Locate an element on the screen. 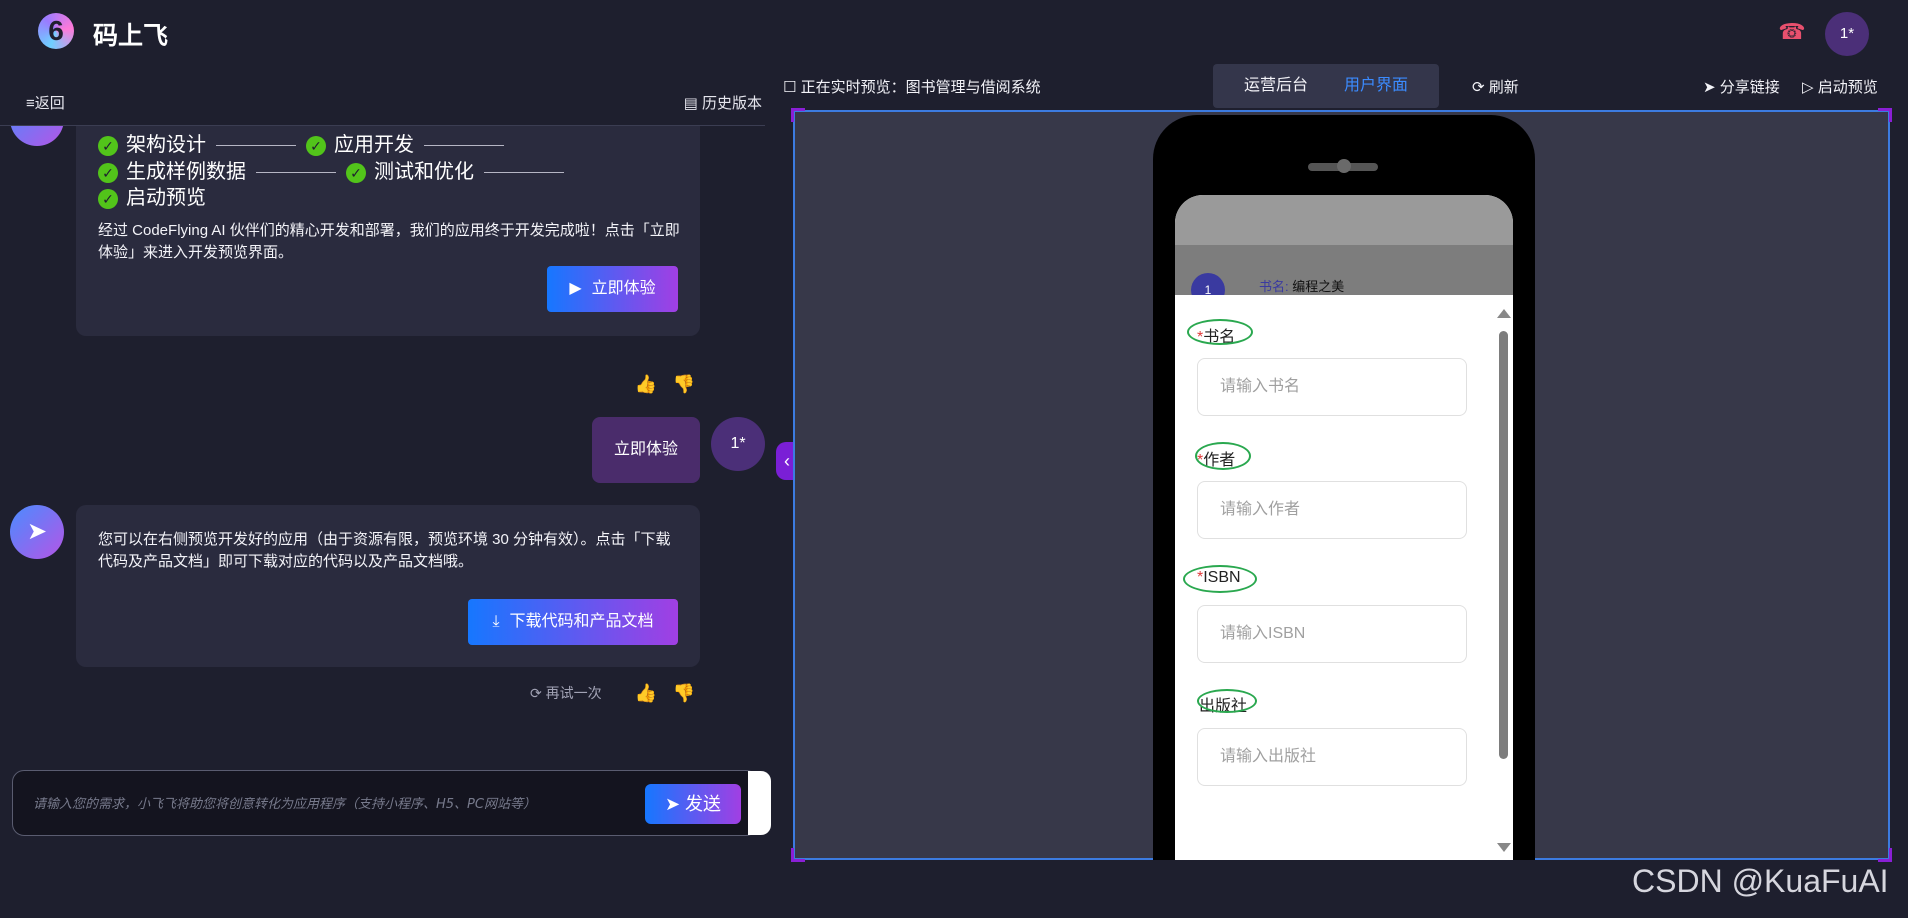  share-label: 分享链接 is located at coordinates (1749, 87).